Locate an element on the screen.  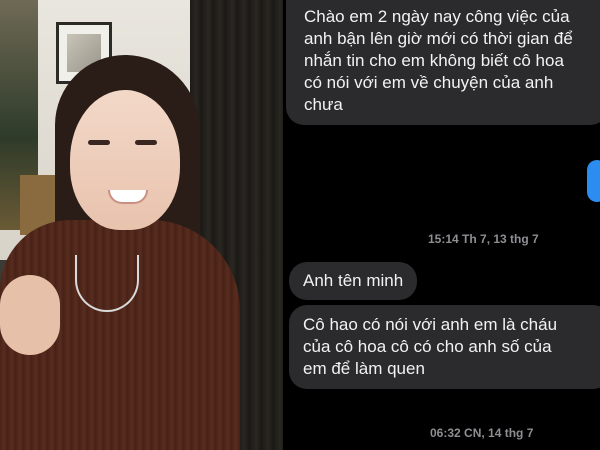
woman-face is located at coordinates (125, 160).